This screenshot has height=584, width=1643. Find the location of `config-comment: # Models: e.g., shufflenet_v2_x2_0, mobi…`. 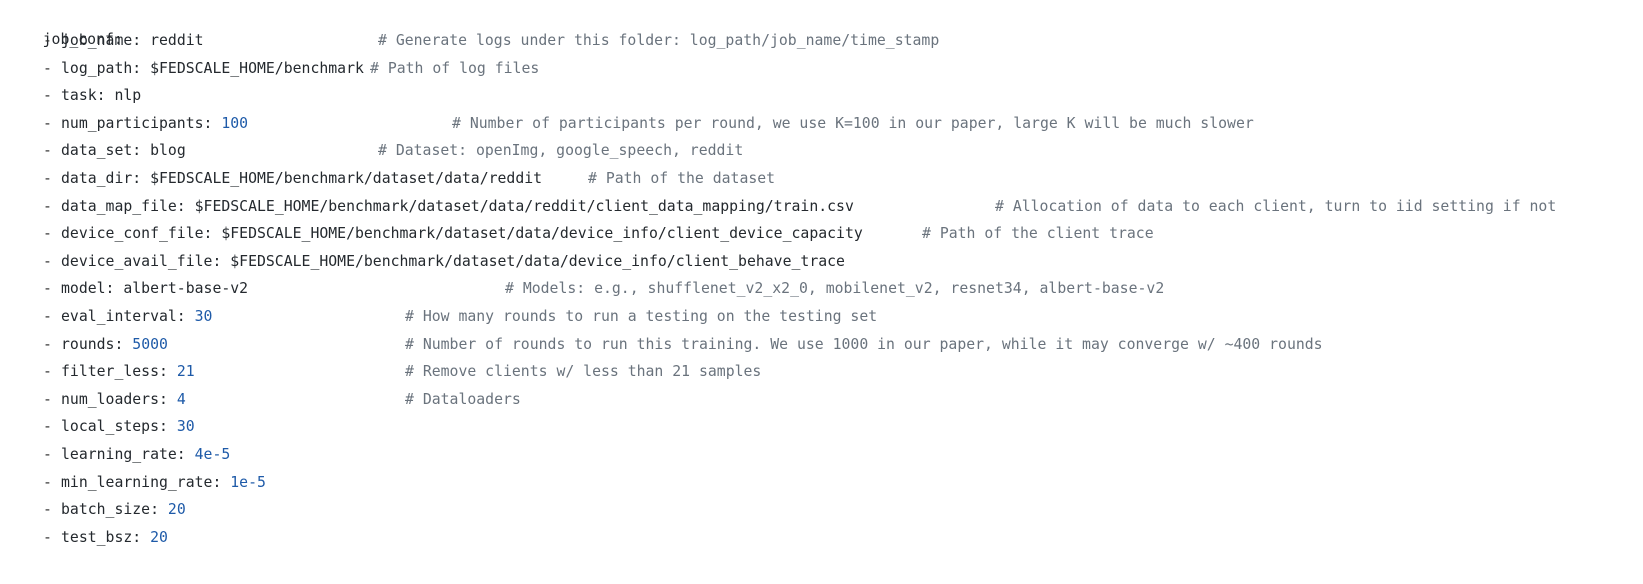

config-comment: # Models: e.g., shufflenet_v2_x2_0, mobi… is located at coordinates (835, 289).